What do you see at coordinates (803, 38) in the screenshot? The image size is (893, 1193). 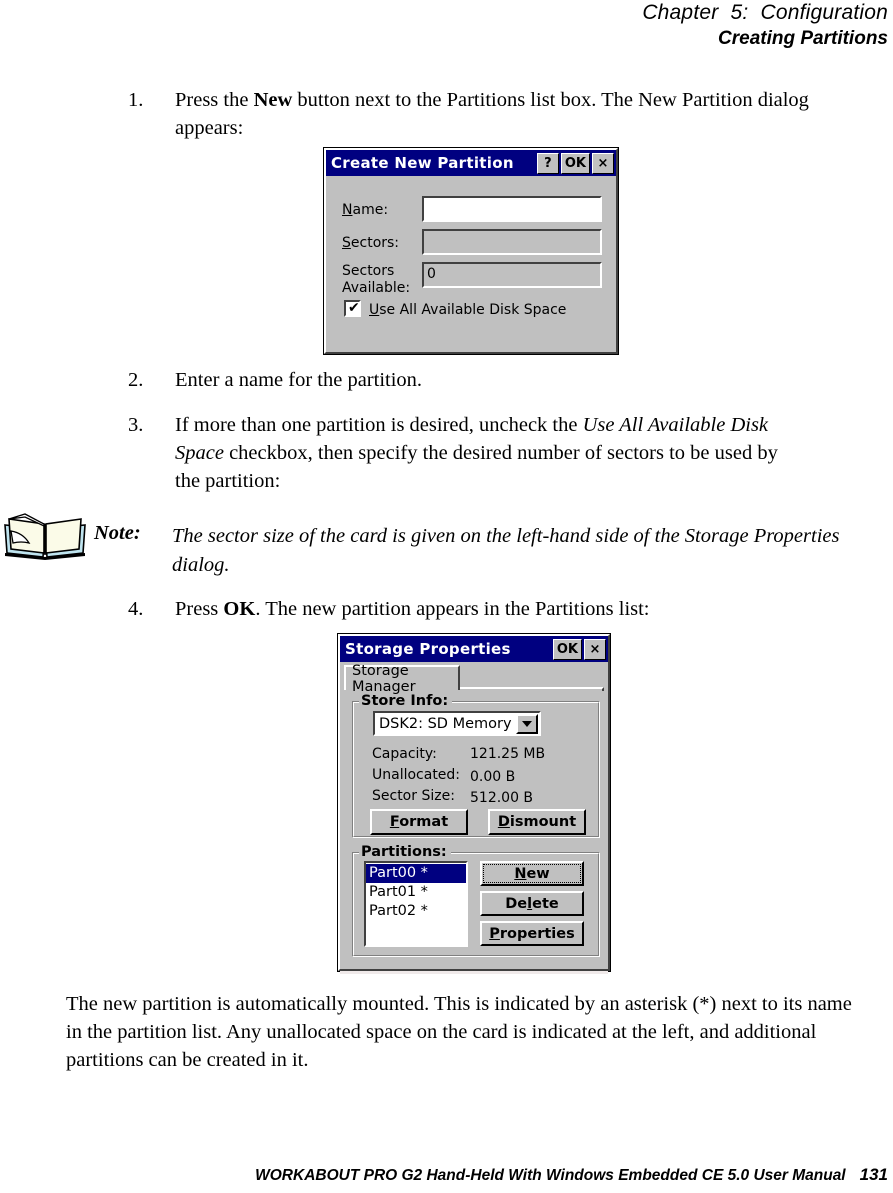 I see `header-section: Creating Partitions` at bounding box center [803, 38].